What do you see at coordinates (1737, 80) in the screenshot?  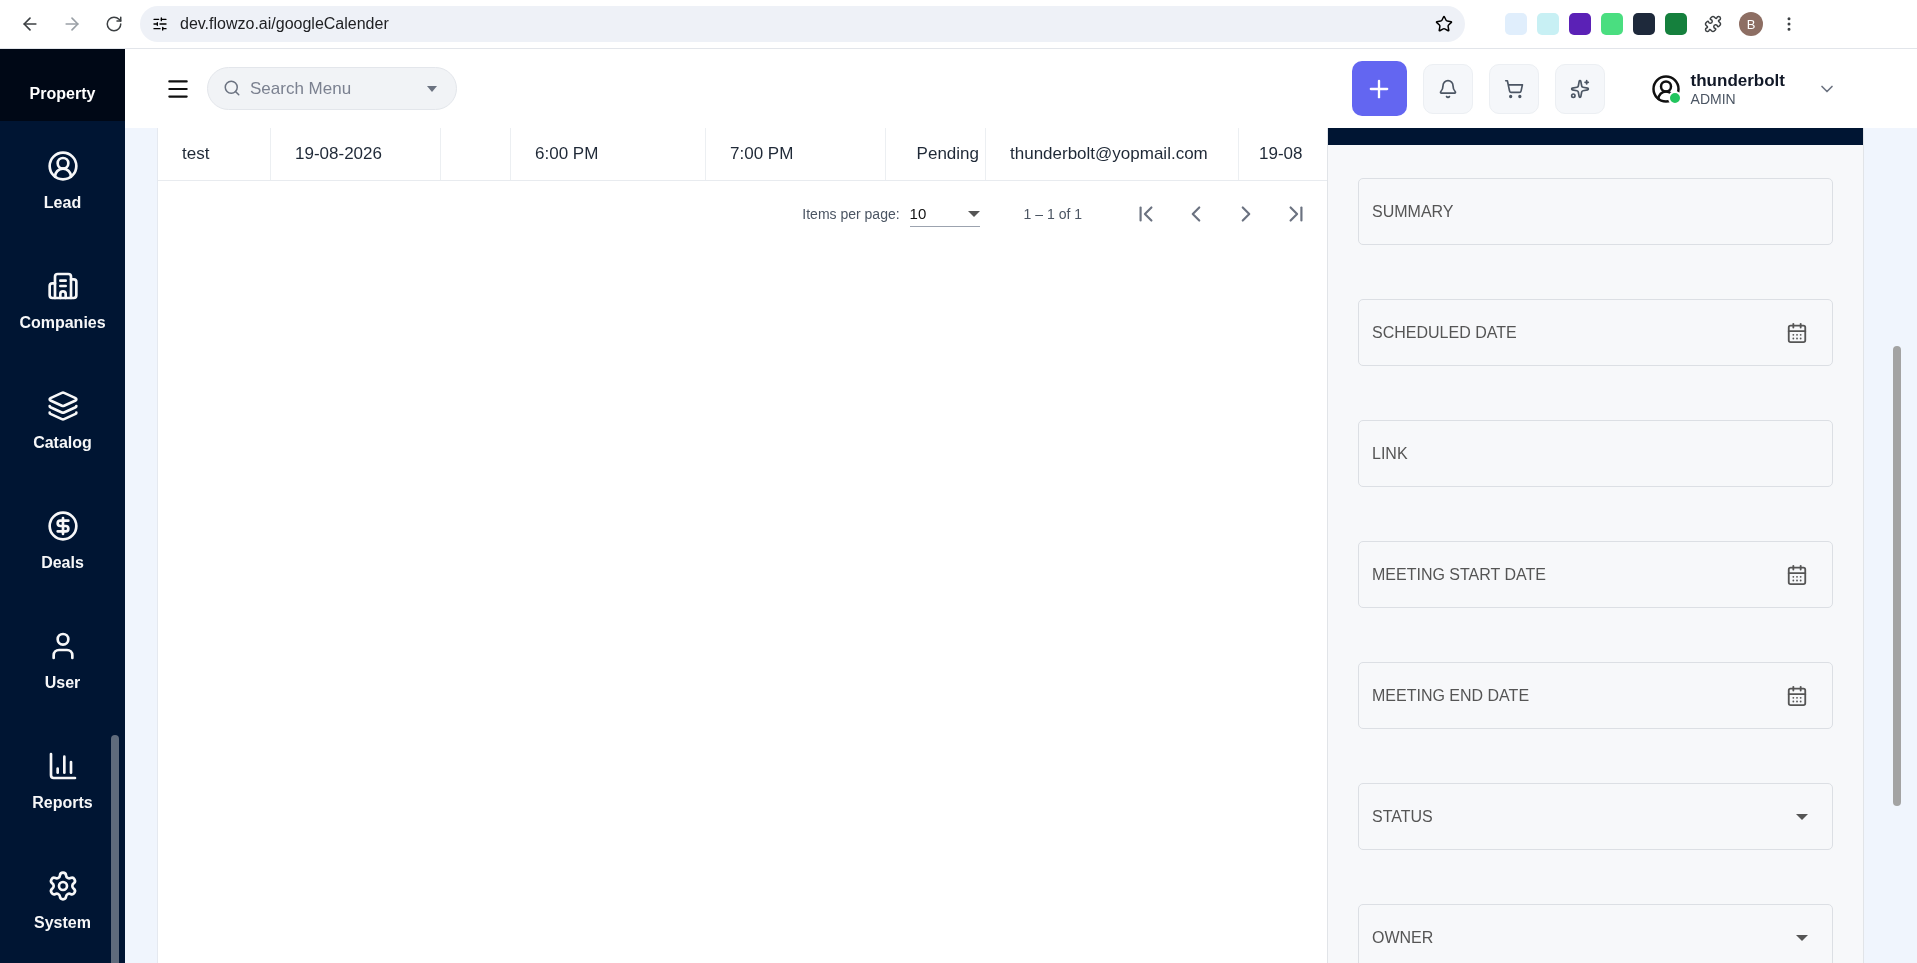 I see `user-name: thunderbolt` at bounding box center [1737, 80].